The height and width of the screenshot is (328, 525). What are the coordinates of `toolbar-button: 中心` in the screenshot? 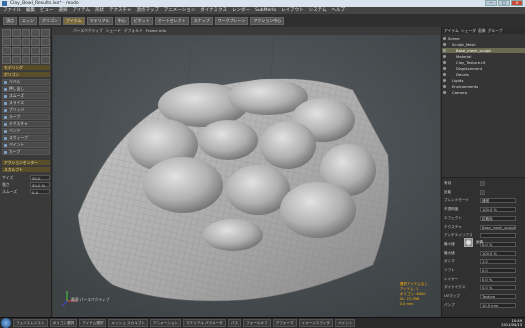 It's located at (121, 20).